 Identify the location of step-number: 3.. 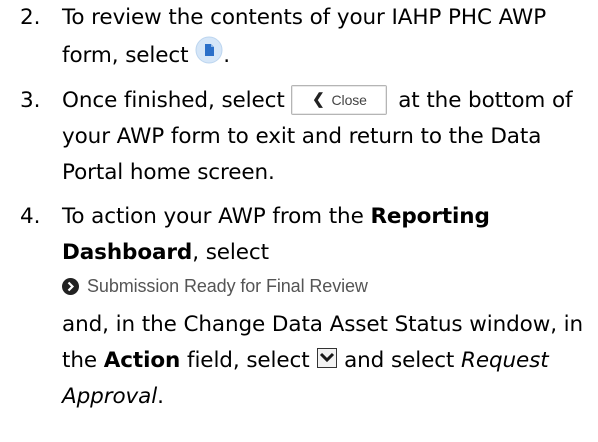
(30, 100).